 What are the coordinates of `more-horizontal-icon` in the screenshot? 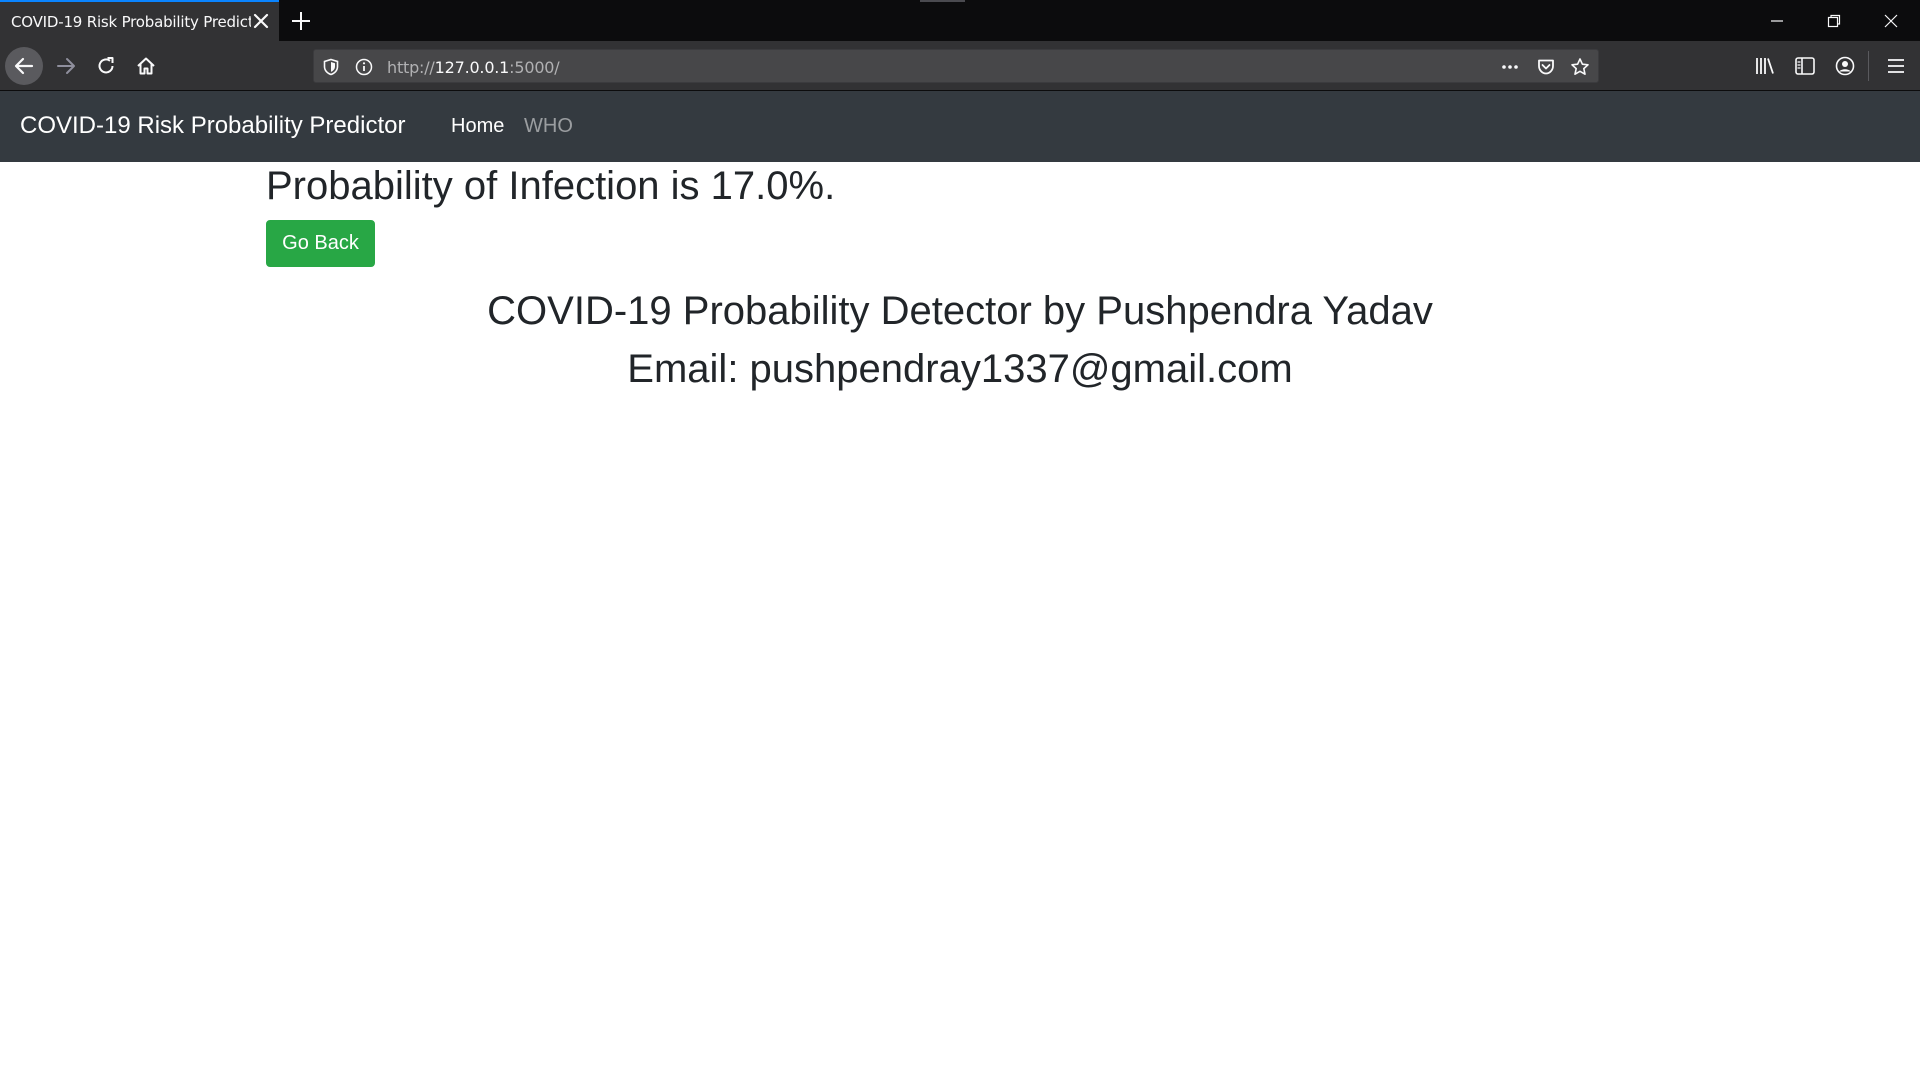 It's located at (1510, 67).